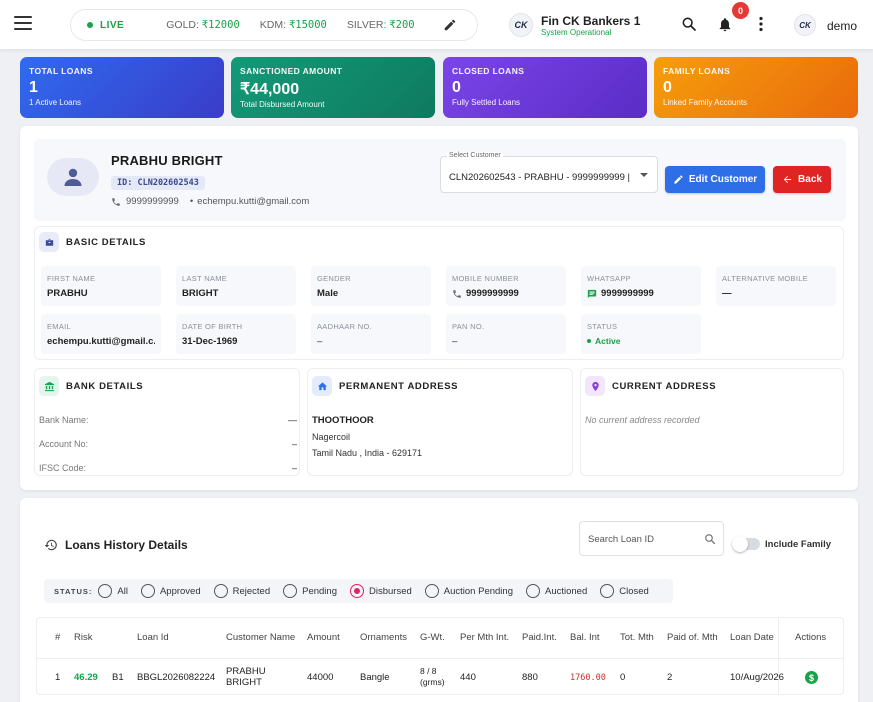  I want to click on more-vertical-icon, so click(761, 24).